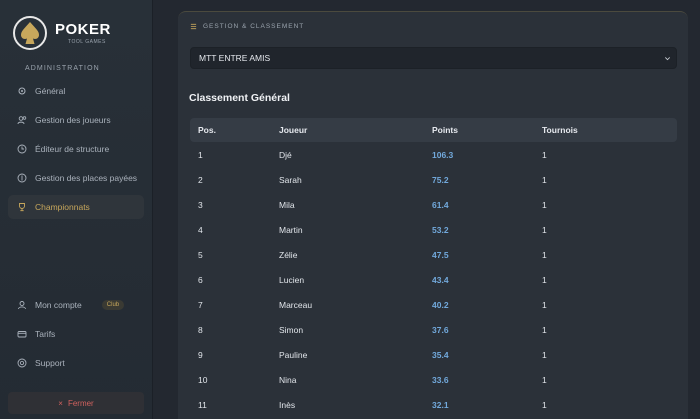  I want to click on championship-select: MTT ENTRE AMIS, so click(433, 58).